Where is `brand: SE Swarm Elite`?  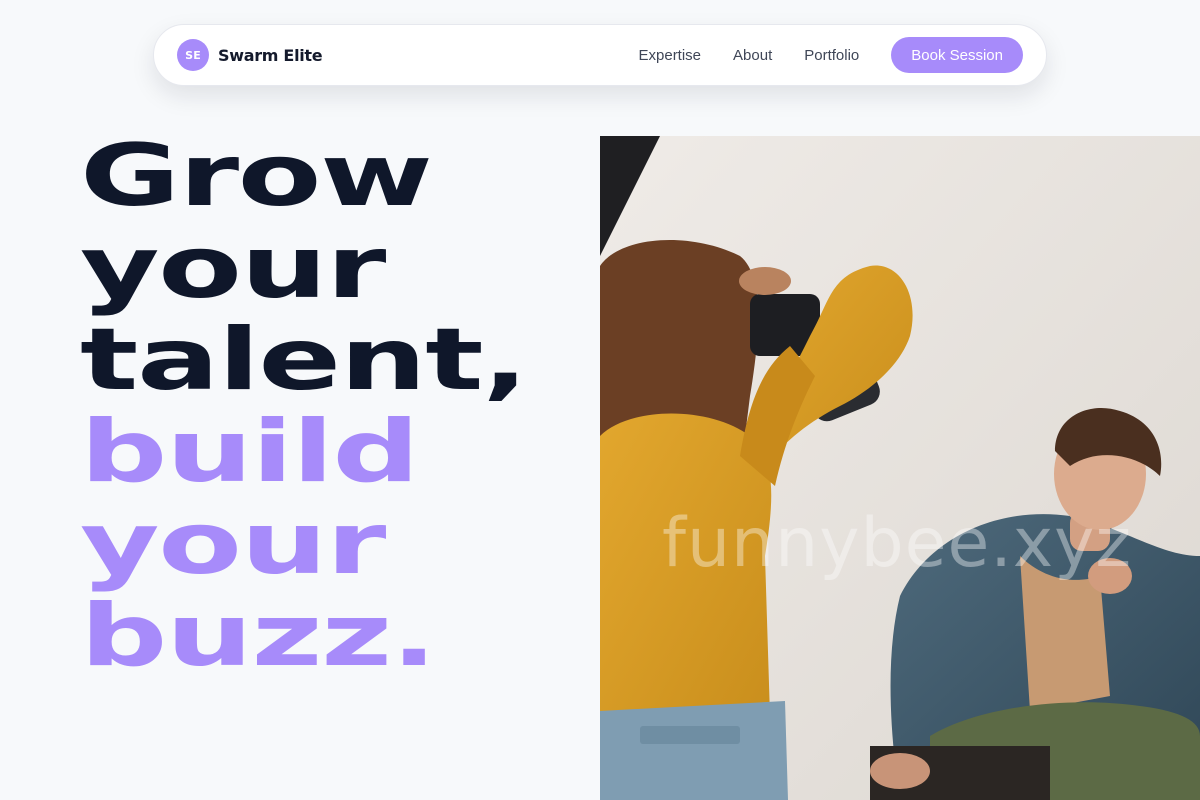
brand: SE Swarm Elite is located at coordinates (250, 55).